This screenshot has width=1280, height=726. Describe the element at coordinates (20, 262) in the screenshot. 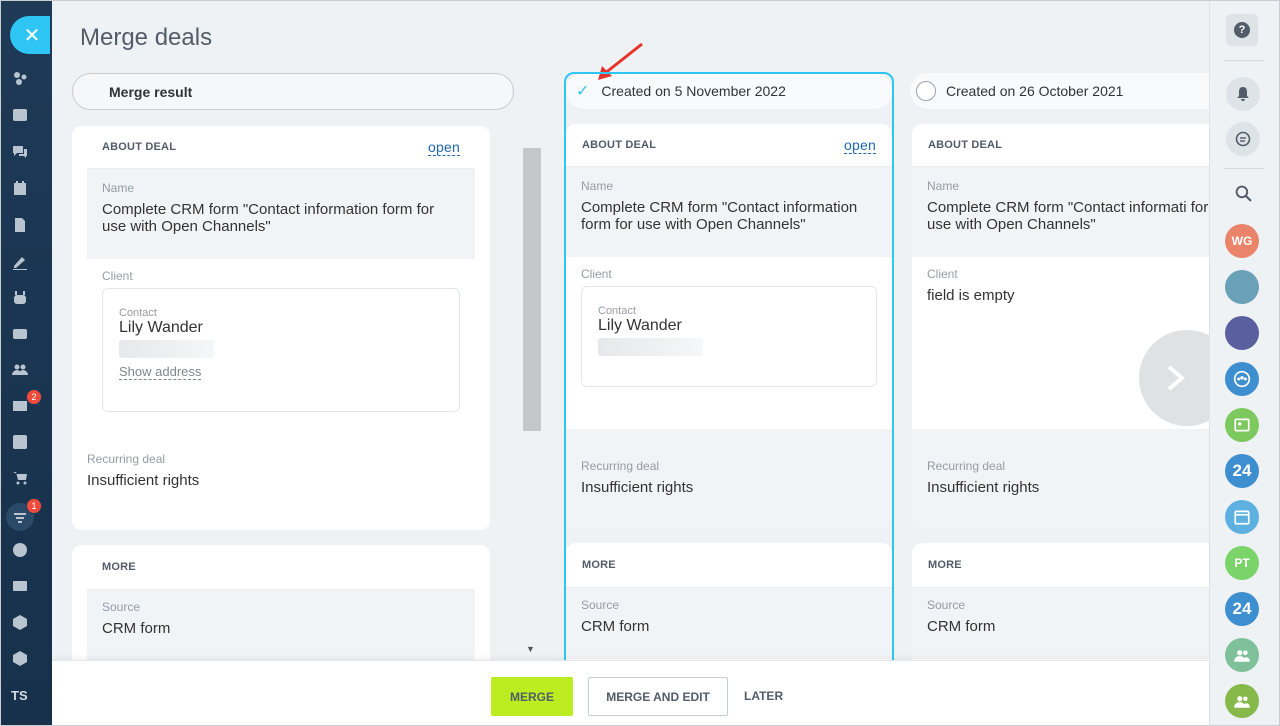

I see `signature-icon` at that location.